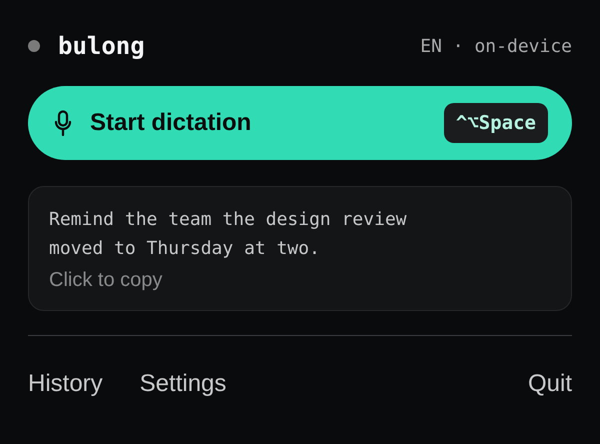 This screenshot has width=600, height=444. What do you see at coordinates (63, 123) in the screenshot?
I see `microphone-icon` at bounding box center [63, 123].